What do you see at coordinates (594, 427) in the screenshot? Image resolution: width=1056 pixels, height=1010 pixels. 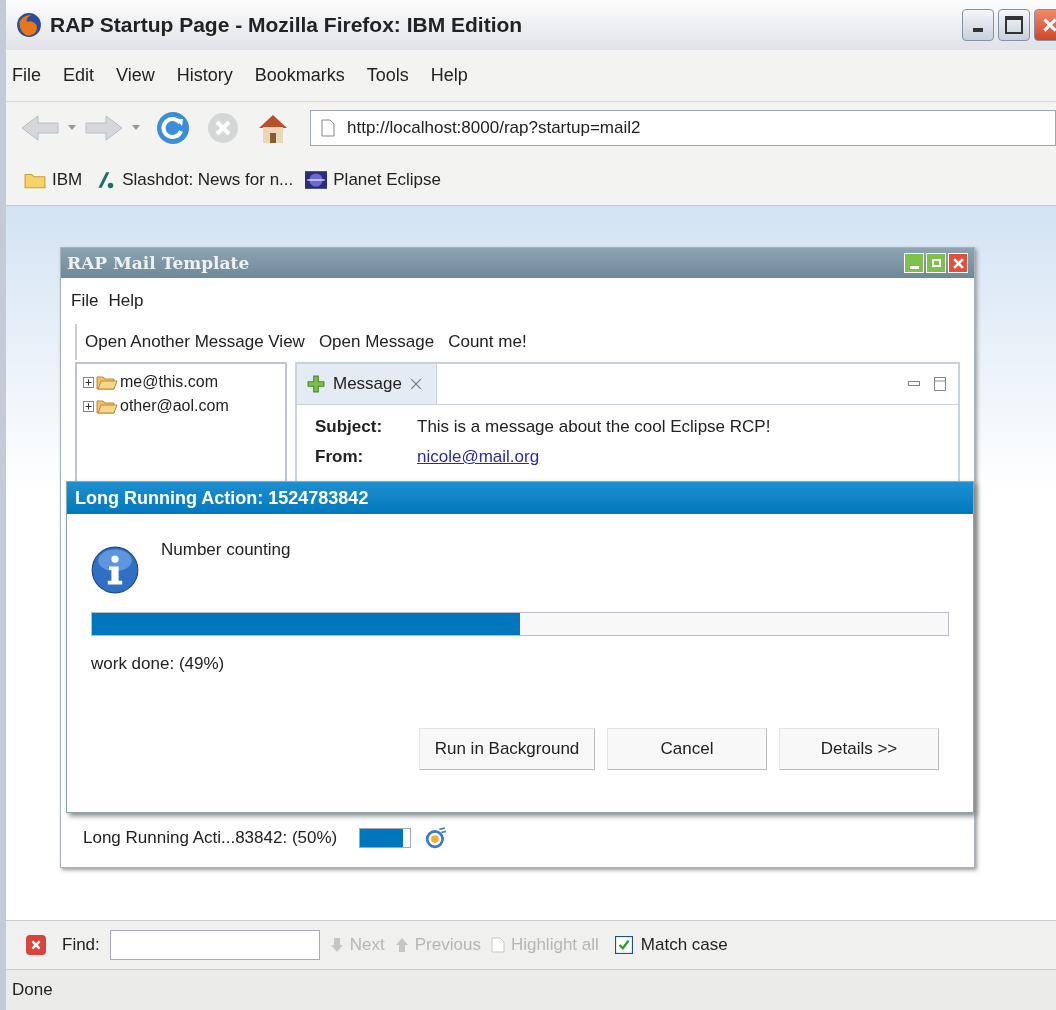 I see `field-value: This is a message about the cool Eclipse RCP!` at bounding box center [594, 427].